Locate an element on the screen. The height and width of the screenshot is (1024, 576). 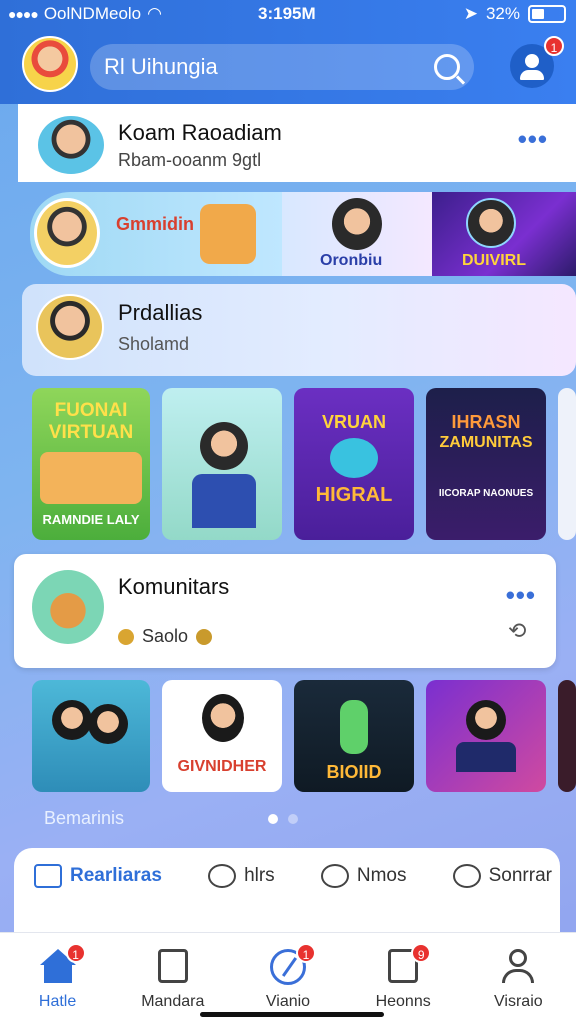
tab-label: Sonrrar is located at coordinates (520, 875).